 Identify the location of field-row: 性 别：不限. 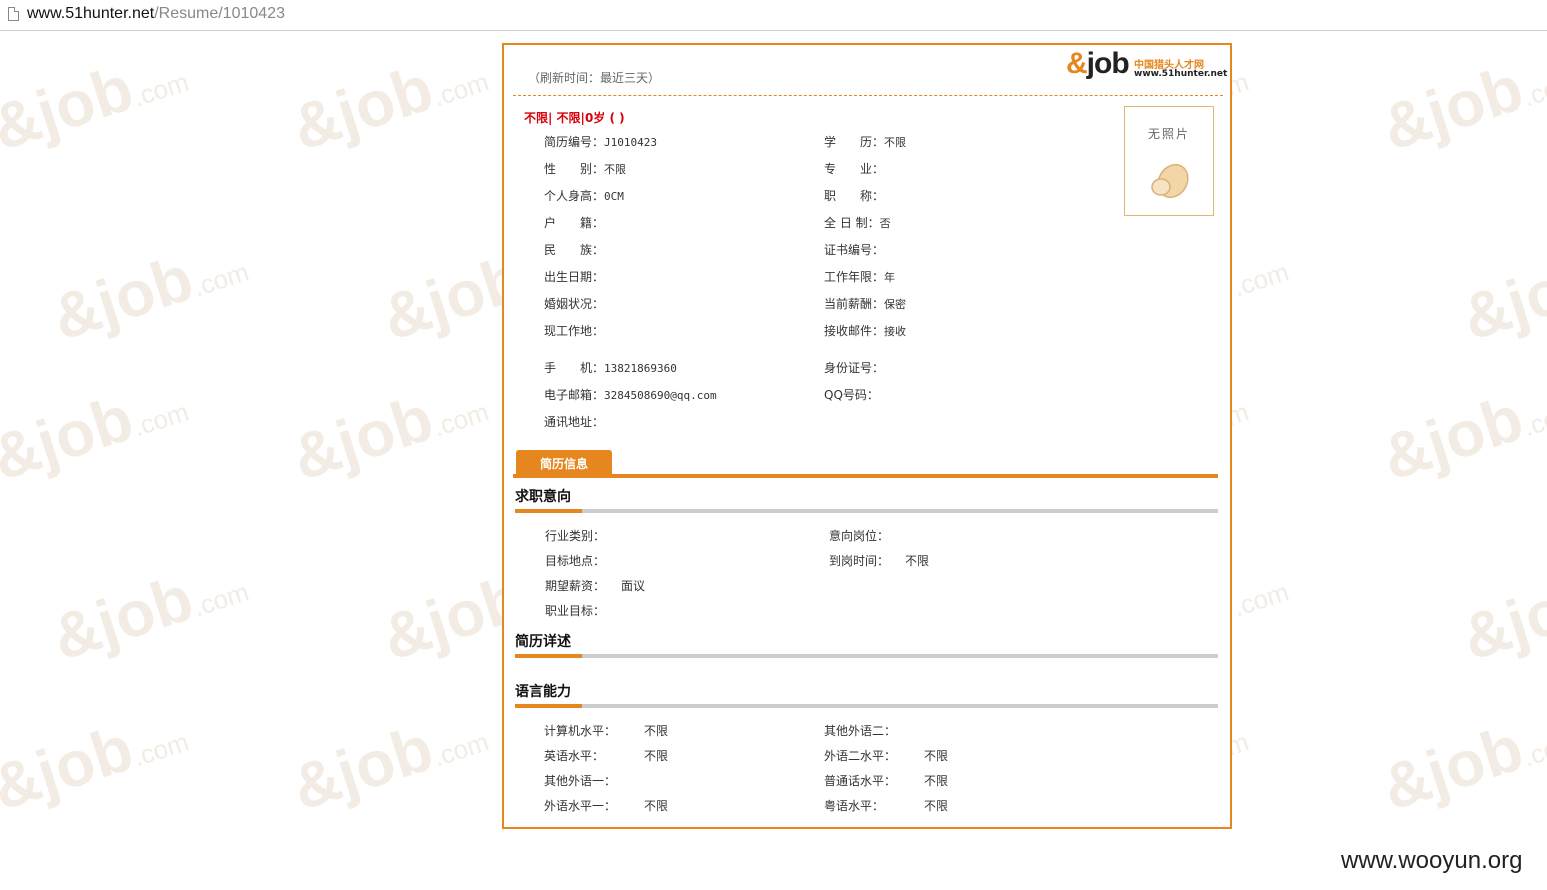
(585, 168).